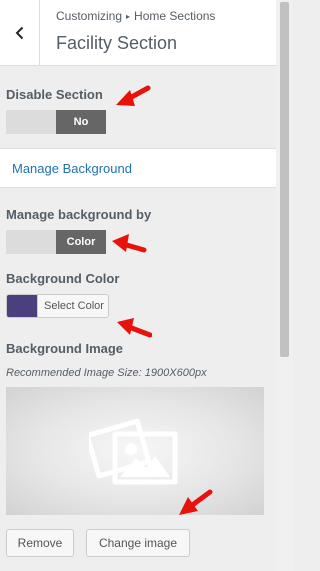  Describe the element at coordinates (40, 543) in the screenshot. I see `remove-image-button: Remove` at that location.